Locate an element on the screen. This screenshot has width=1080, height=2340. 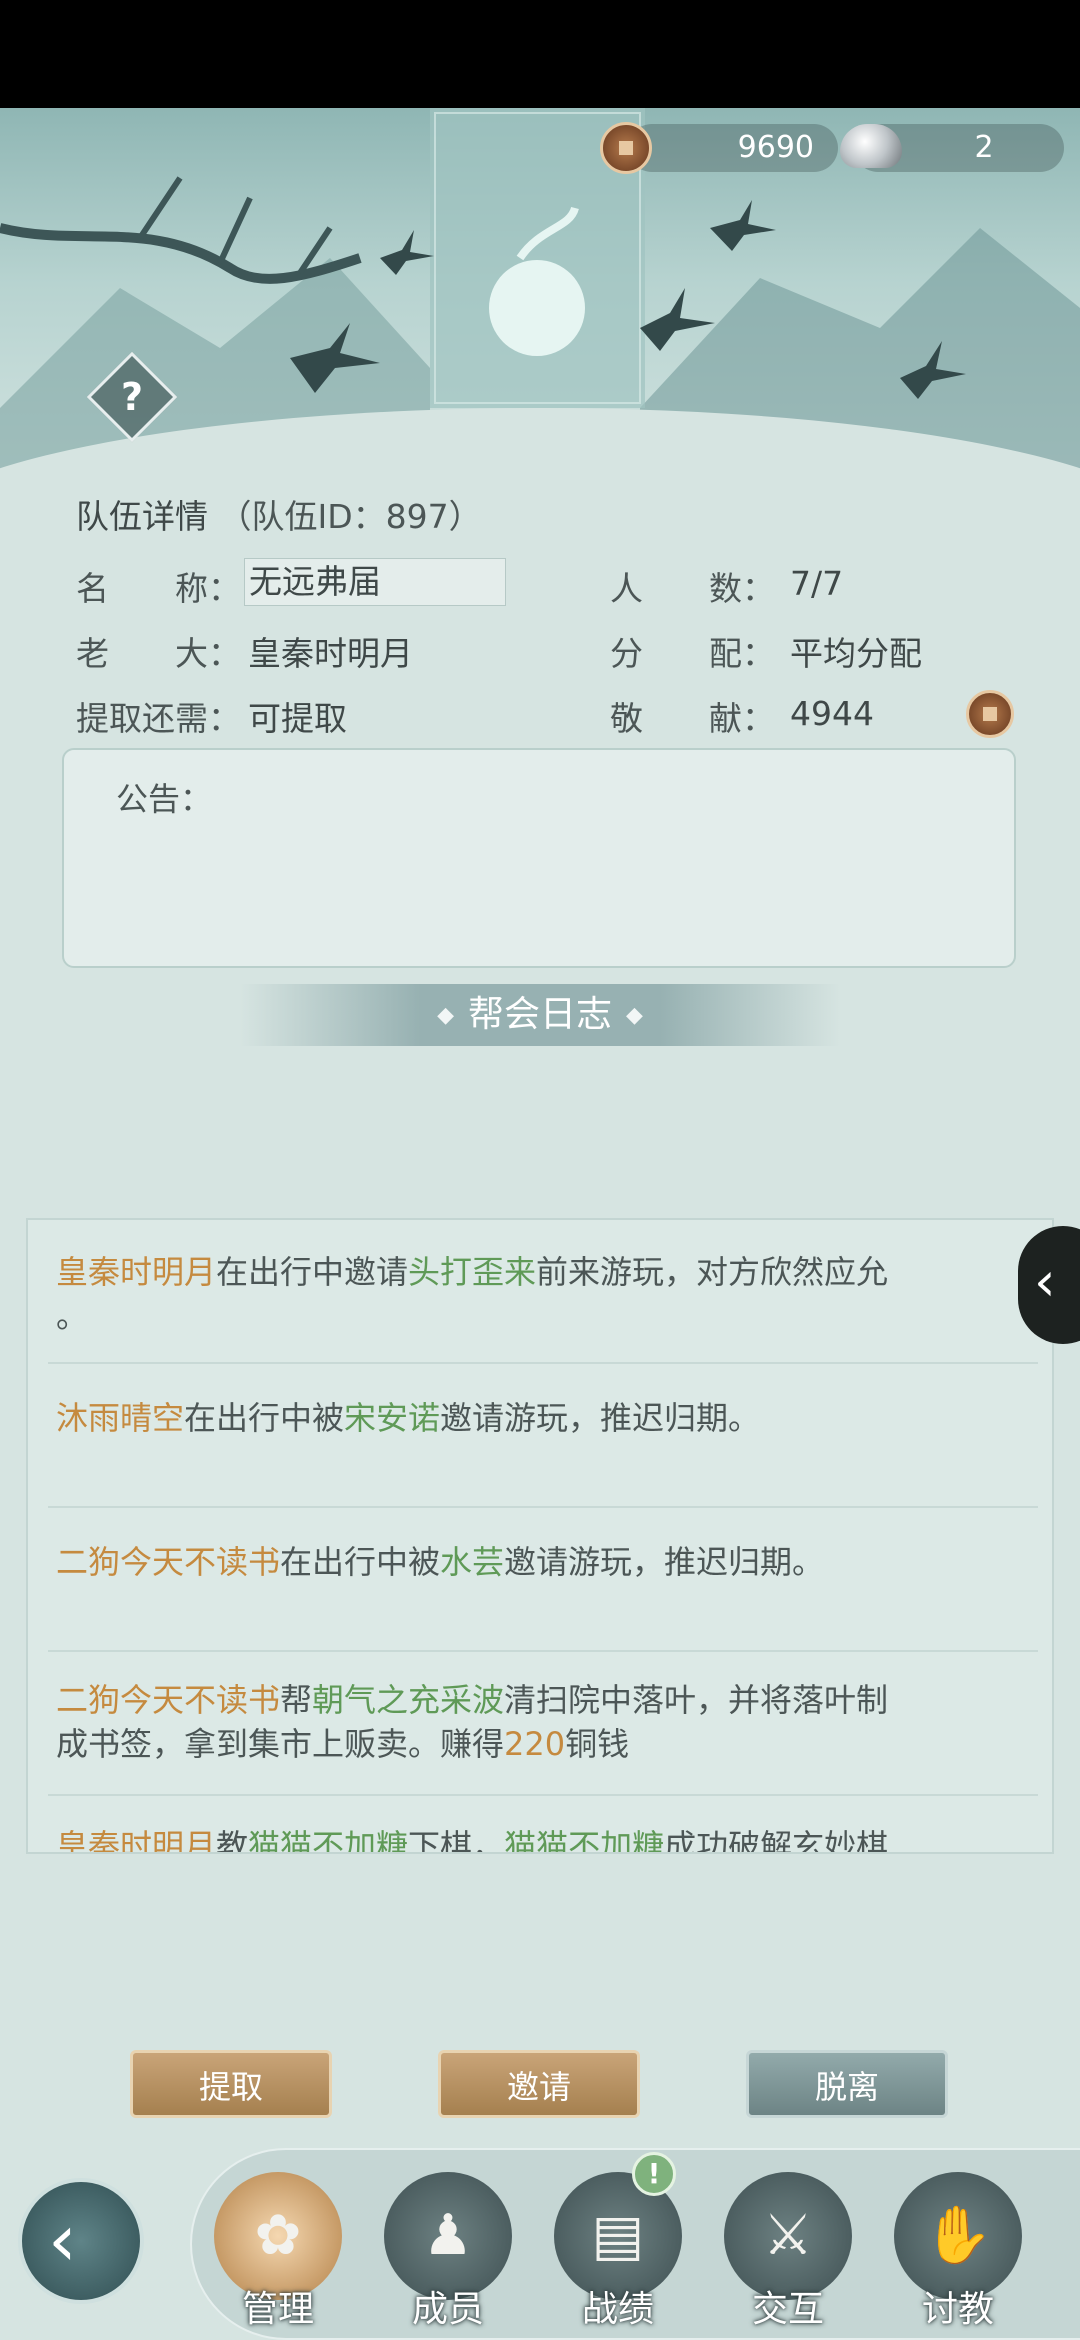
log-text: 教 is located at coordinates (232, 1840).